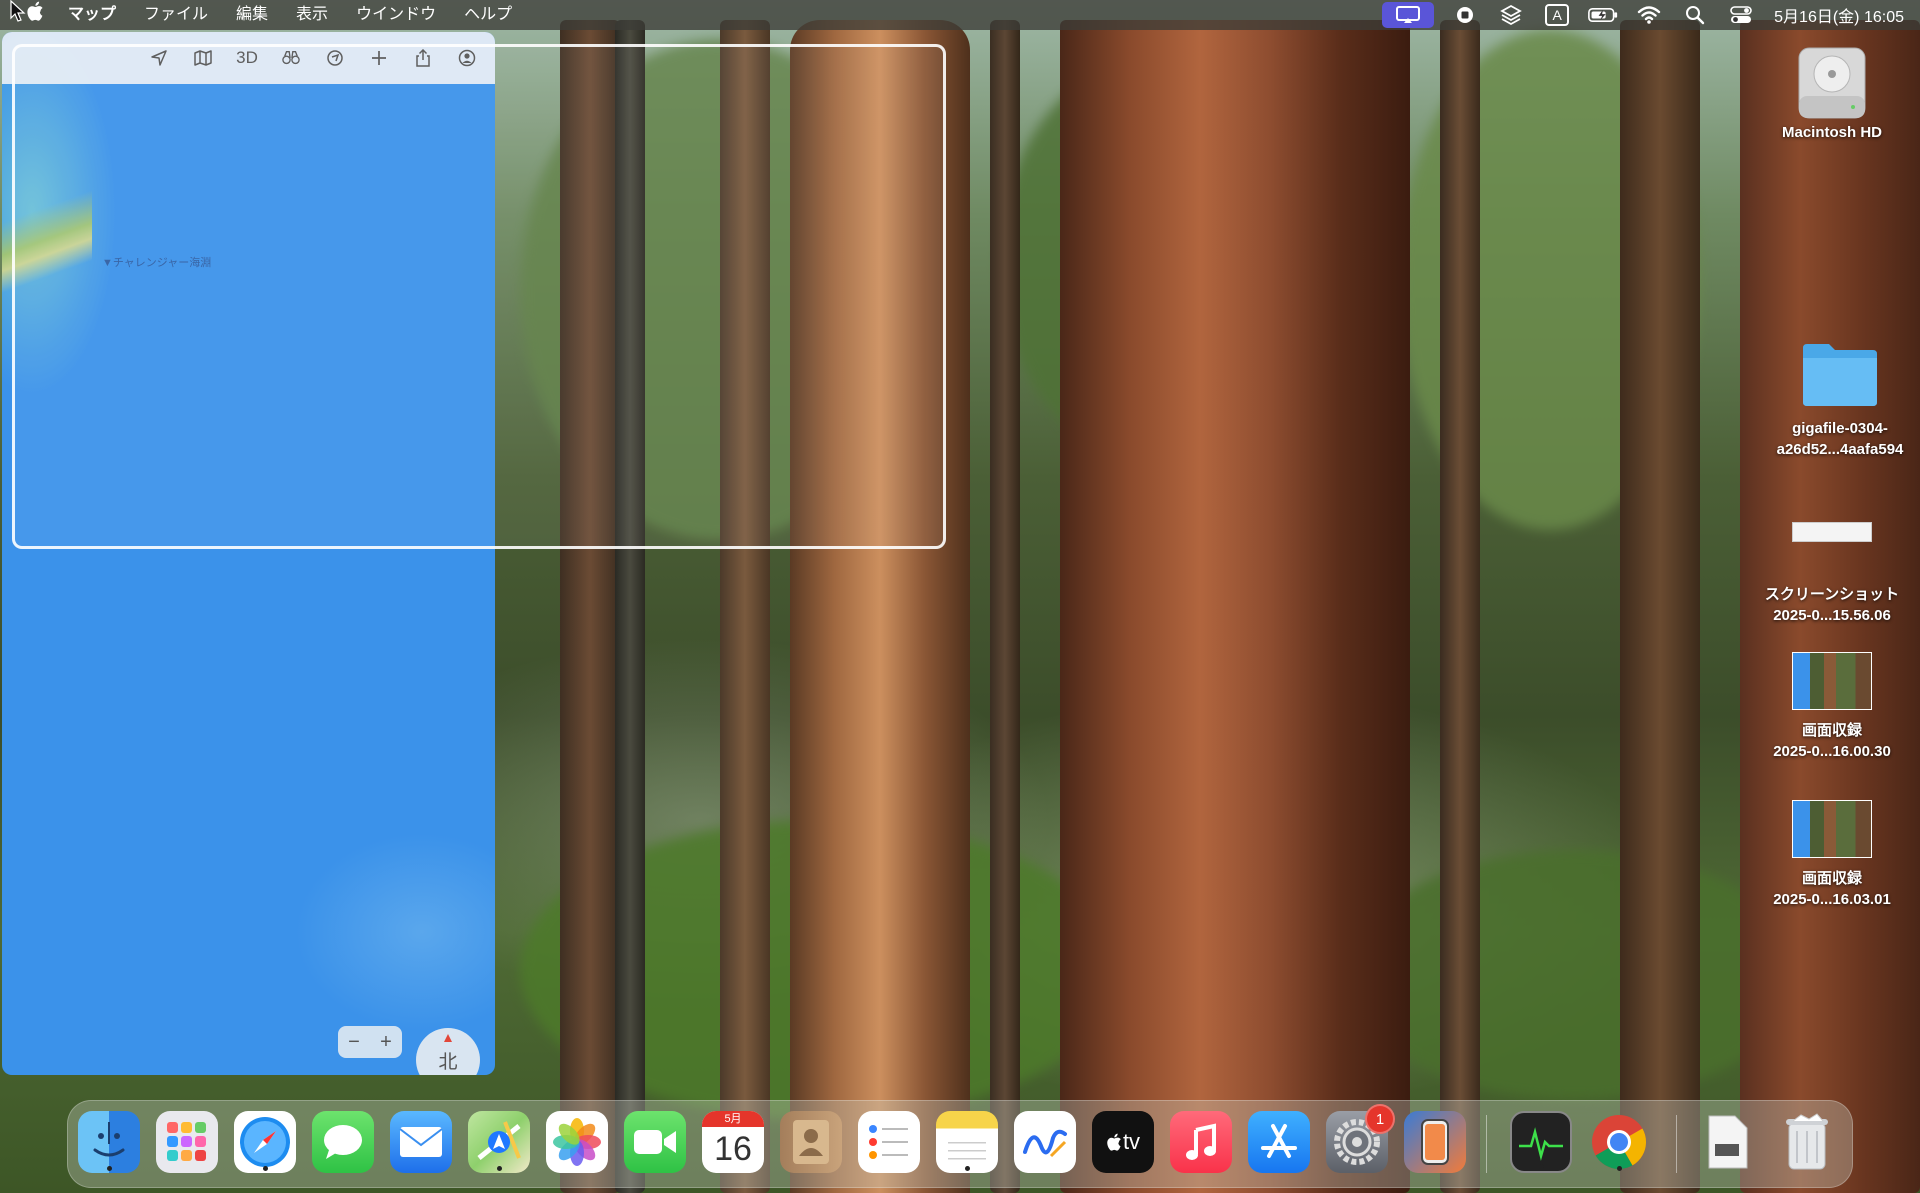  I want to click on menu-file: ファイル, so click(176, 15).